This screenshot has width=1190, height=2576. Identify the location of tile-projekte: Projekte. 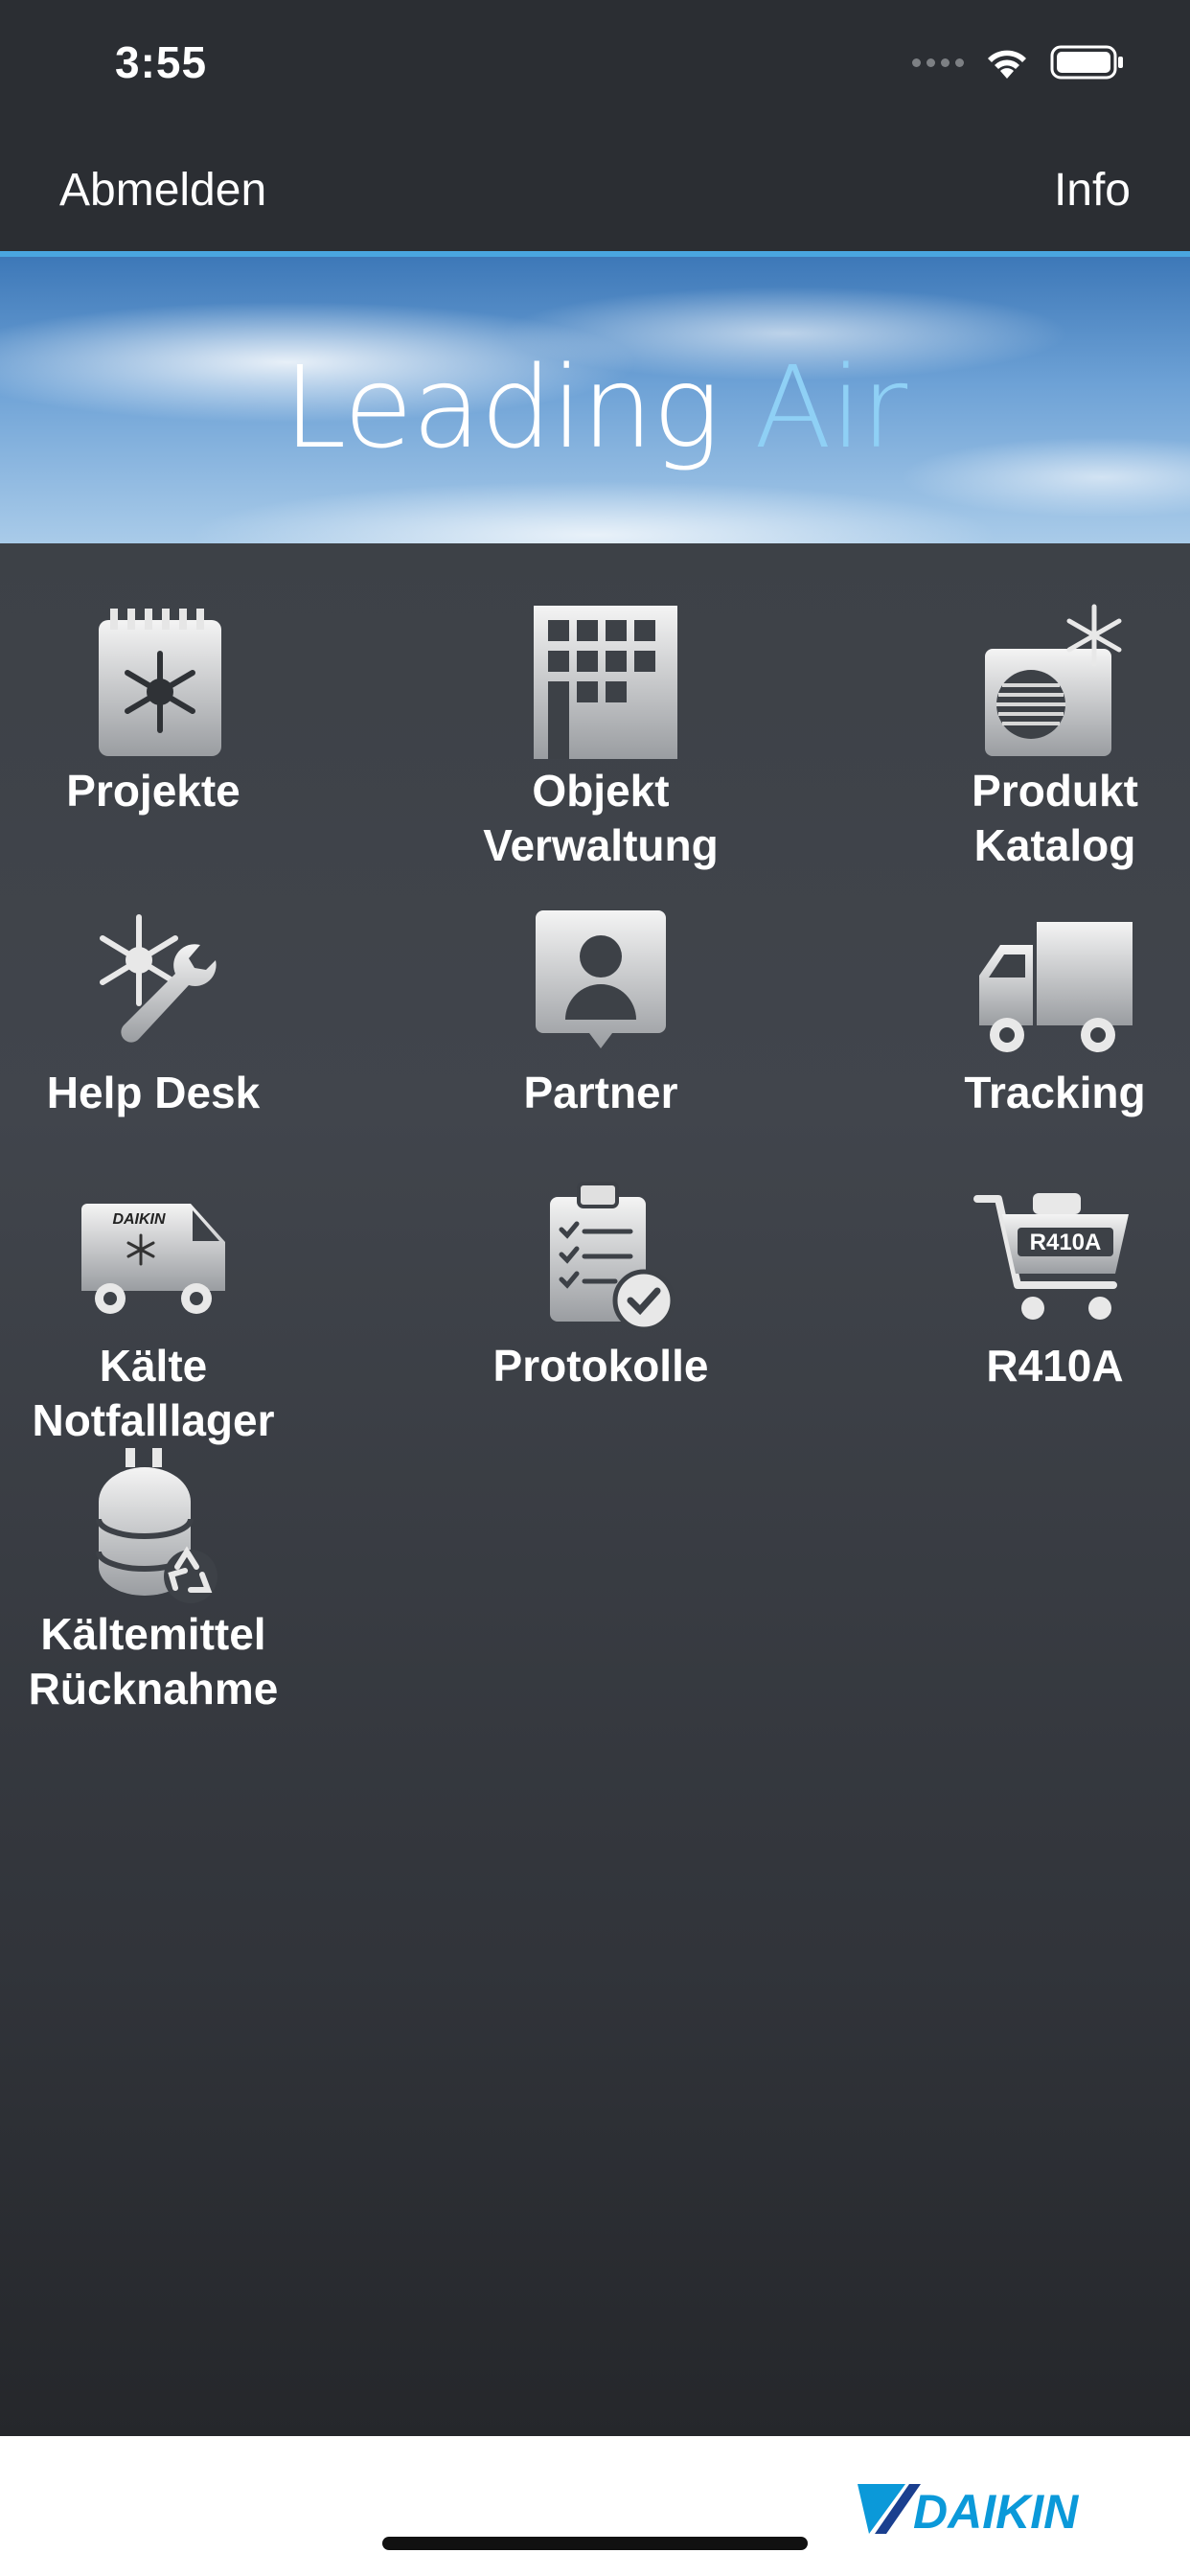
(154, 709).